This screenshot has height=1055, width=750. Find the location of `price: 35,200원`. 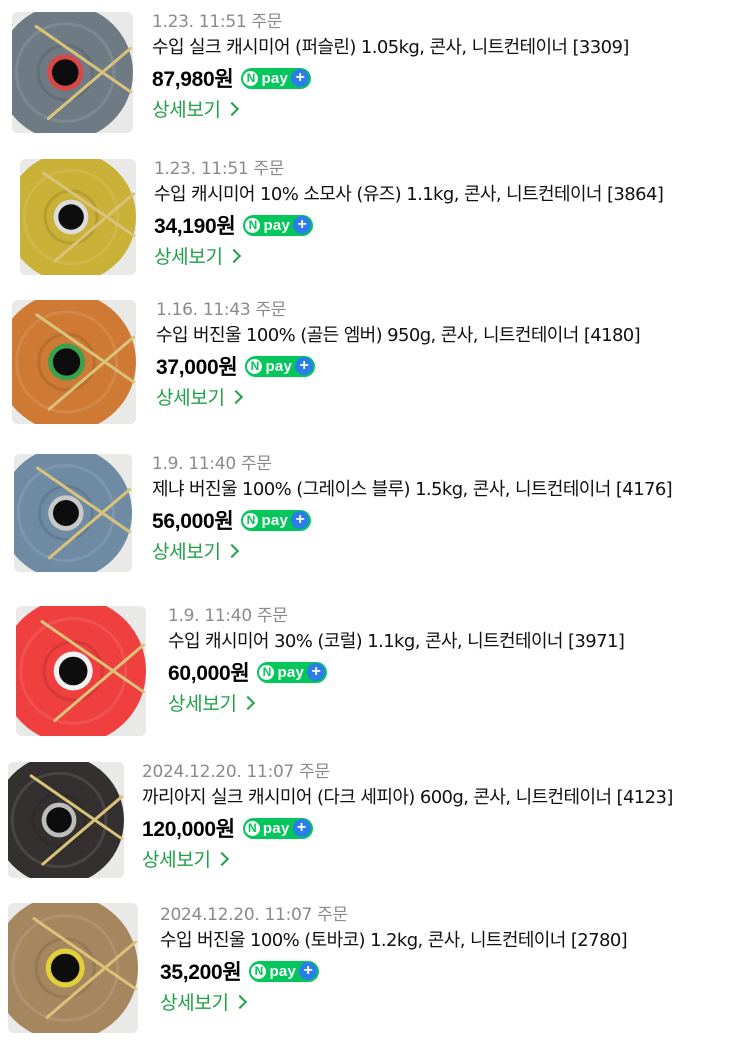

price: 35,200원 is located at coordinates (201, 972).